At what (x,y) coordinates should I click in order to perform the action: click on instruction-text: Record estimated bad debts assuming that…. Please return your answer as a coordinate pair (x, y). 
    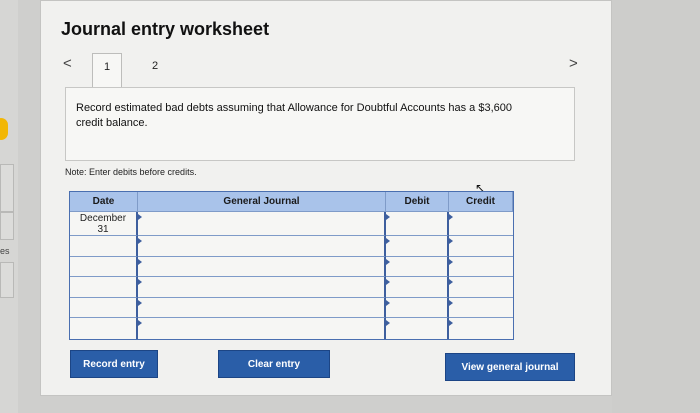
    Looking at the image, I should click on (294, 115).